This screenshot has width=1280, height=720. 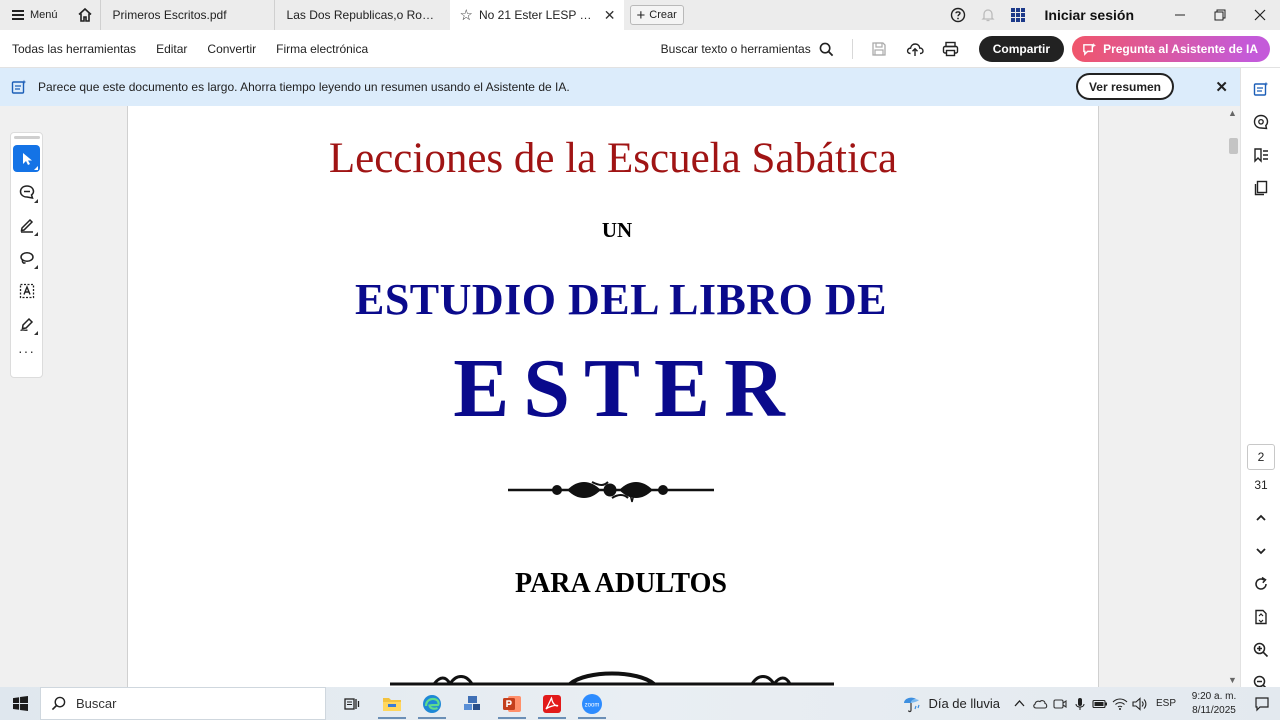 I want to click on close-tab-icon: ✕, so click(x=610, y=15).